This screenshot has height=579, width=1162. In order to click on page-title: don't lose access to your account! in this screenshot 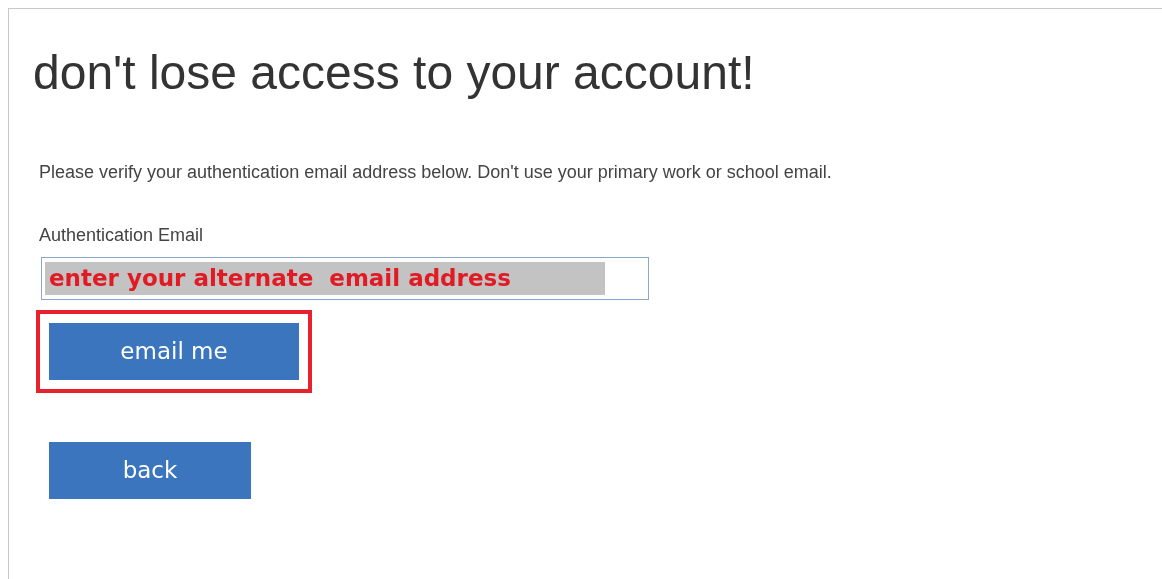, I will do `click(394, 73)`.